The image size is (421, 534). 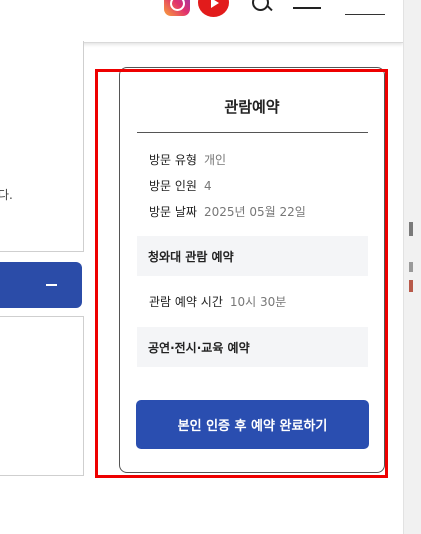 I want to click on left-content-panel, so click(x=42, y=146).